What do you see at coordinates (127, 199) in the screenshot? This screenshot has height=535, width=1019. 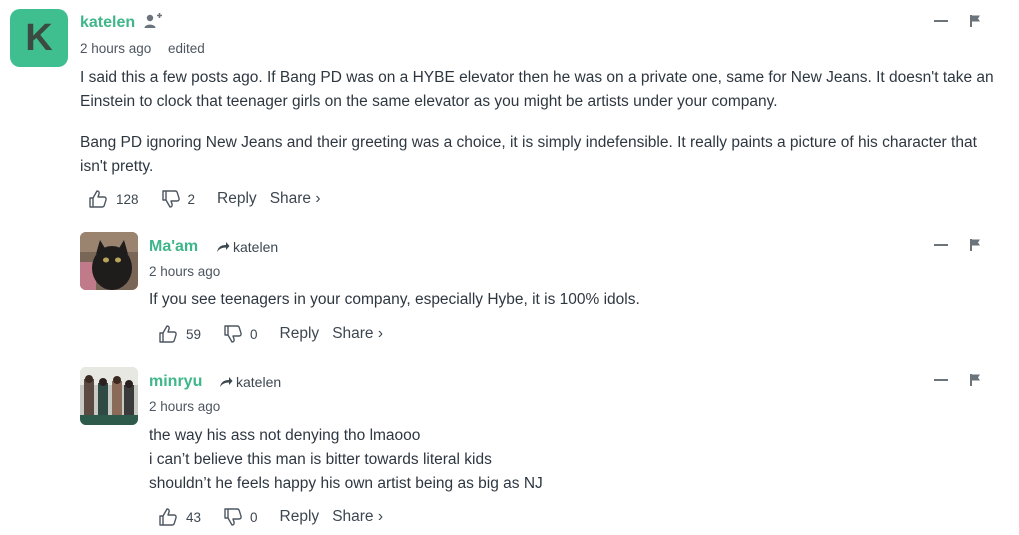 I see `upvote-count: 128` at bounding box center [127, 199].